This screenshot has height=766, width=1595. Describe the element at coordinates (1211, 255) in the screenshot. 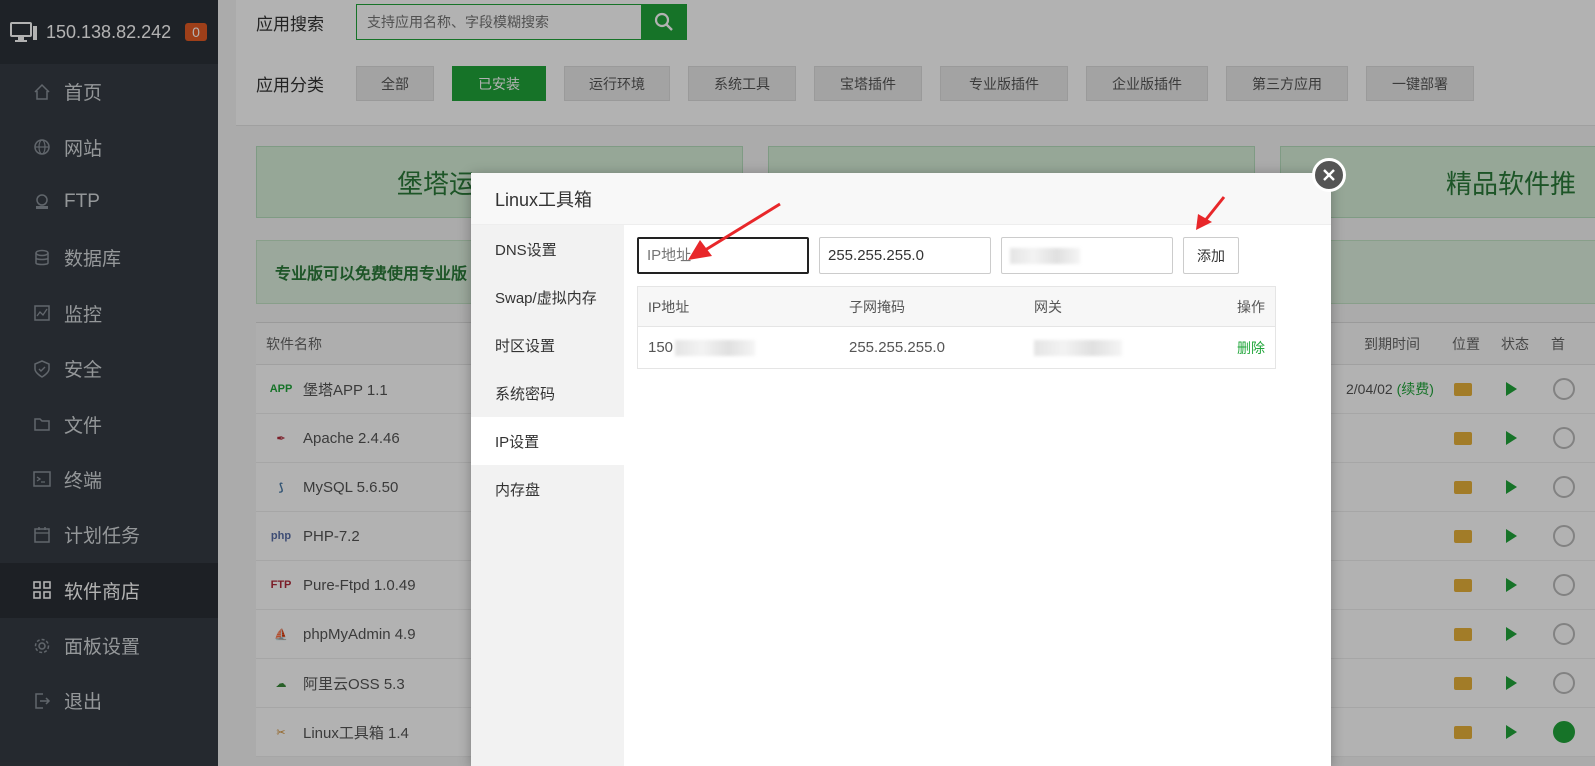

I see `add-button: 添加` at that location.